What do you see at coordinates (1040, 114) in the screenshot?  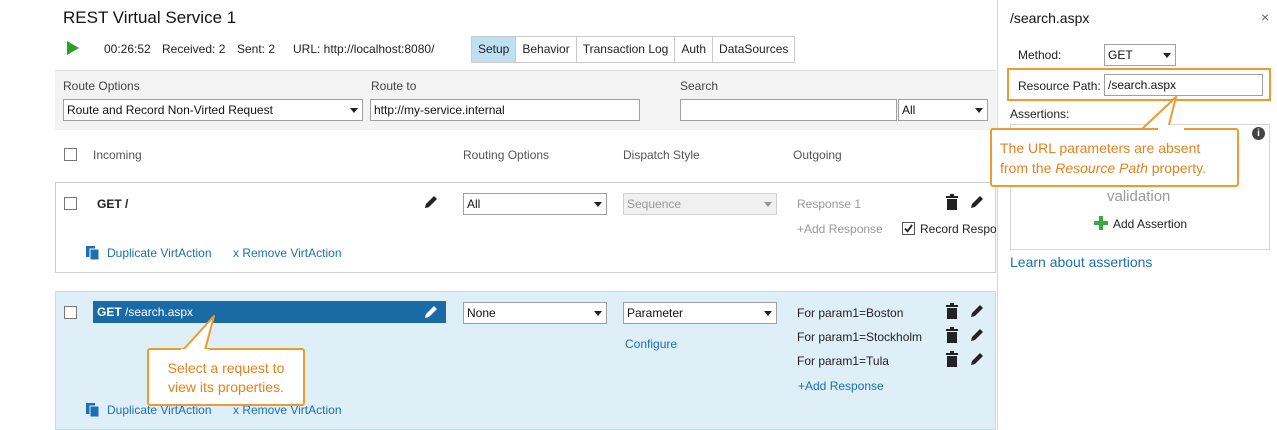 I see `assertions-label: Assertions:` at bounding box center [1040, 114].